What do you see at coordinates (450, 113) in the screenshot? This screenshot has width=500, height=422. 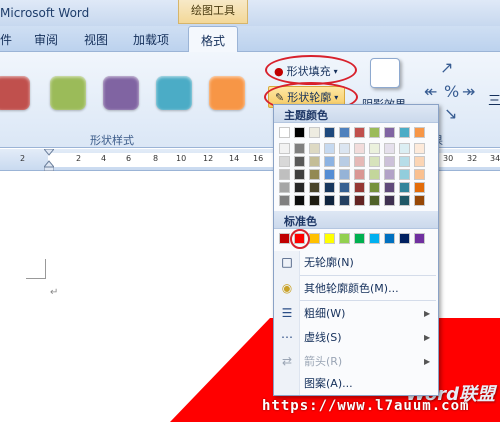 I see `nudge-down-icon: ↘` at bounding box center [450, 113].